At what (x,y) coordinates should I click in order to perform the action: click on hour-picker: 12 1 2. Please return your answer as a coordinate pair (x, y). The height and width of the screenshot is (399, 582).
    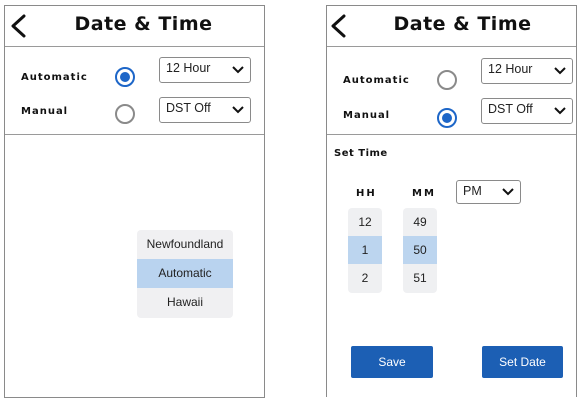
    Looking at the image, I should click on (365, 250).